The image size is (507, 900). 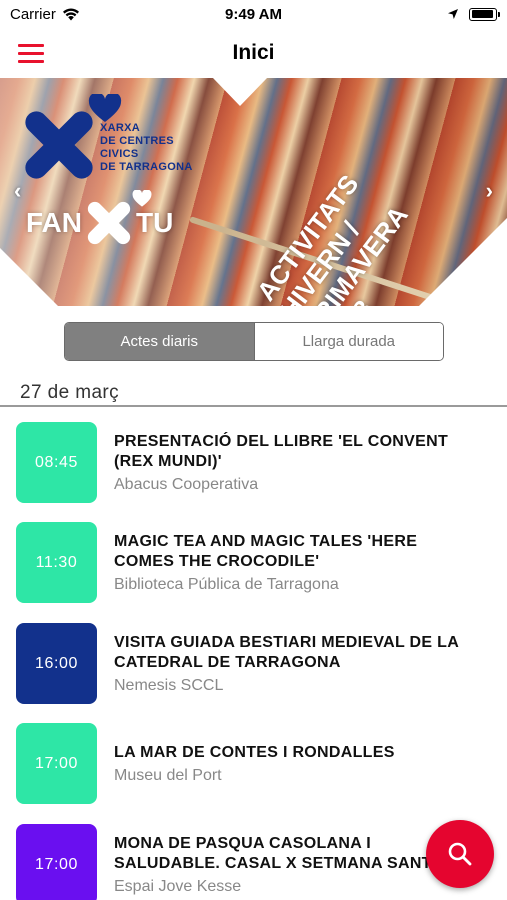 I want to click on battery-icon, so click(x=484, y=14).